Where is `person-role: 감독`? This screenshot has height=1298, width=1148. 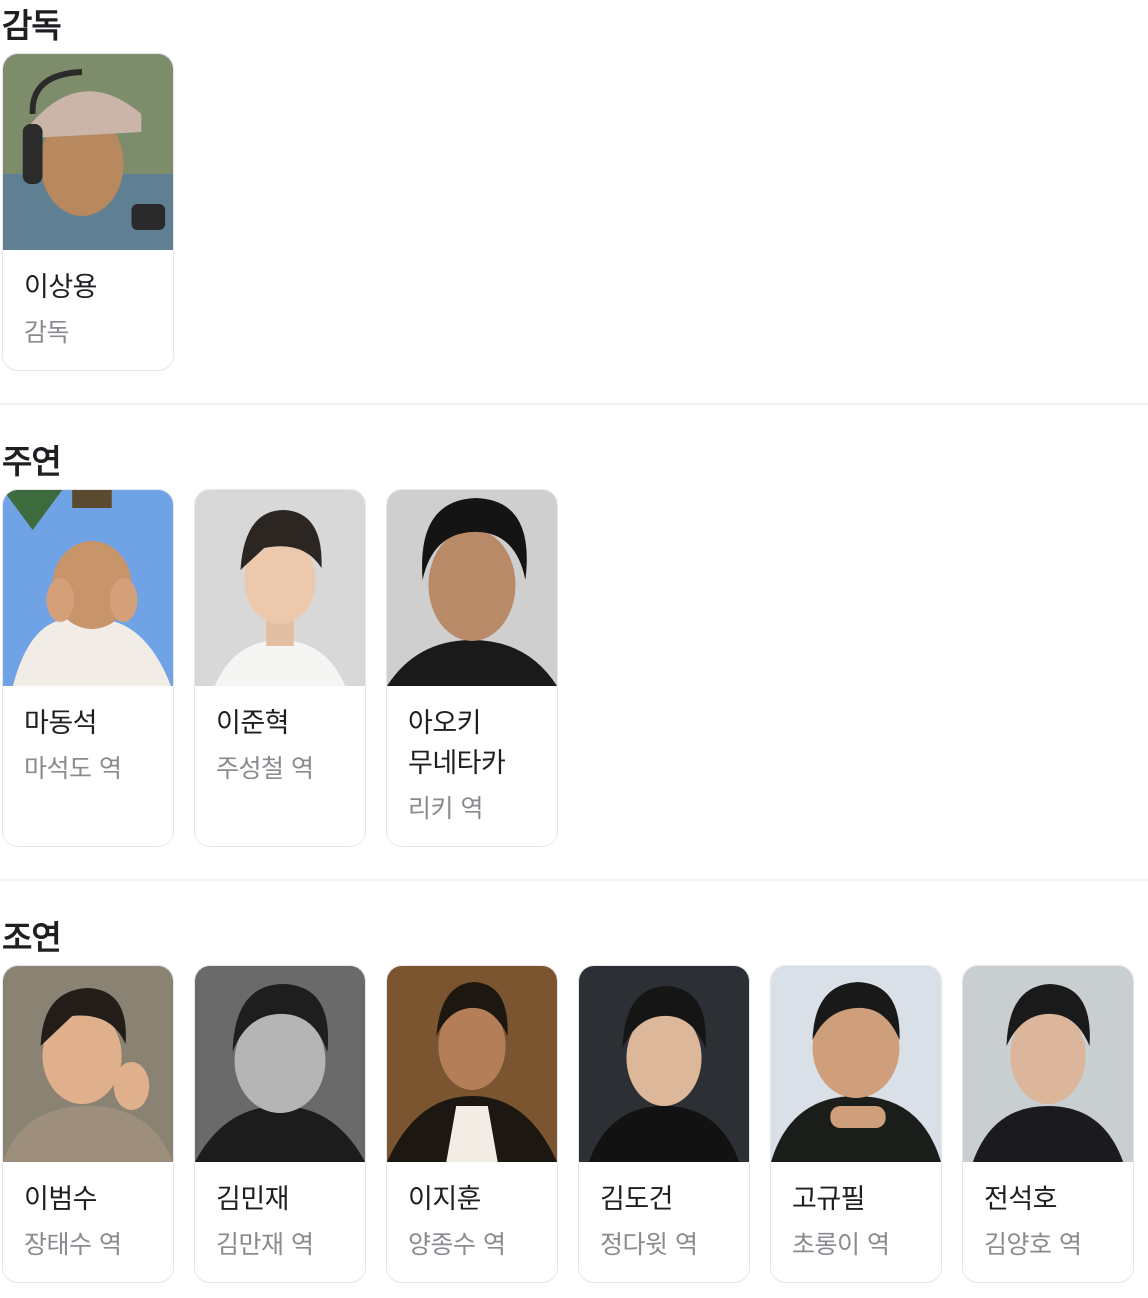
person-role: 감독 is located at coordinates (47, 332).